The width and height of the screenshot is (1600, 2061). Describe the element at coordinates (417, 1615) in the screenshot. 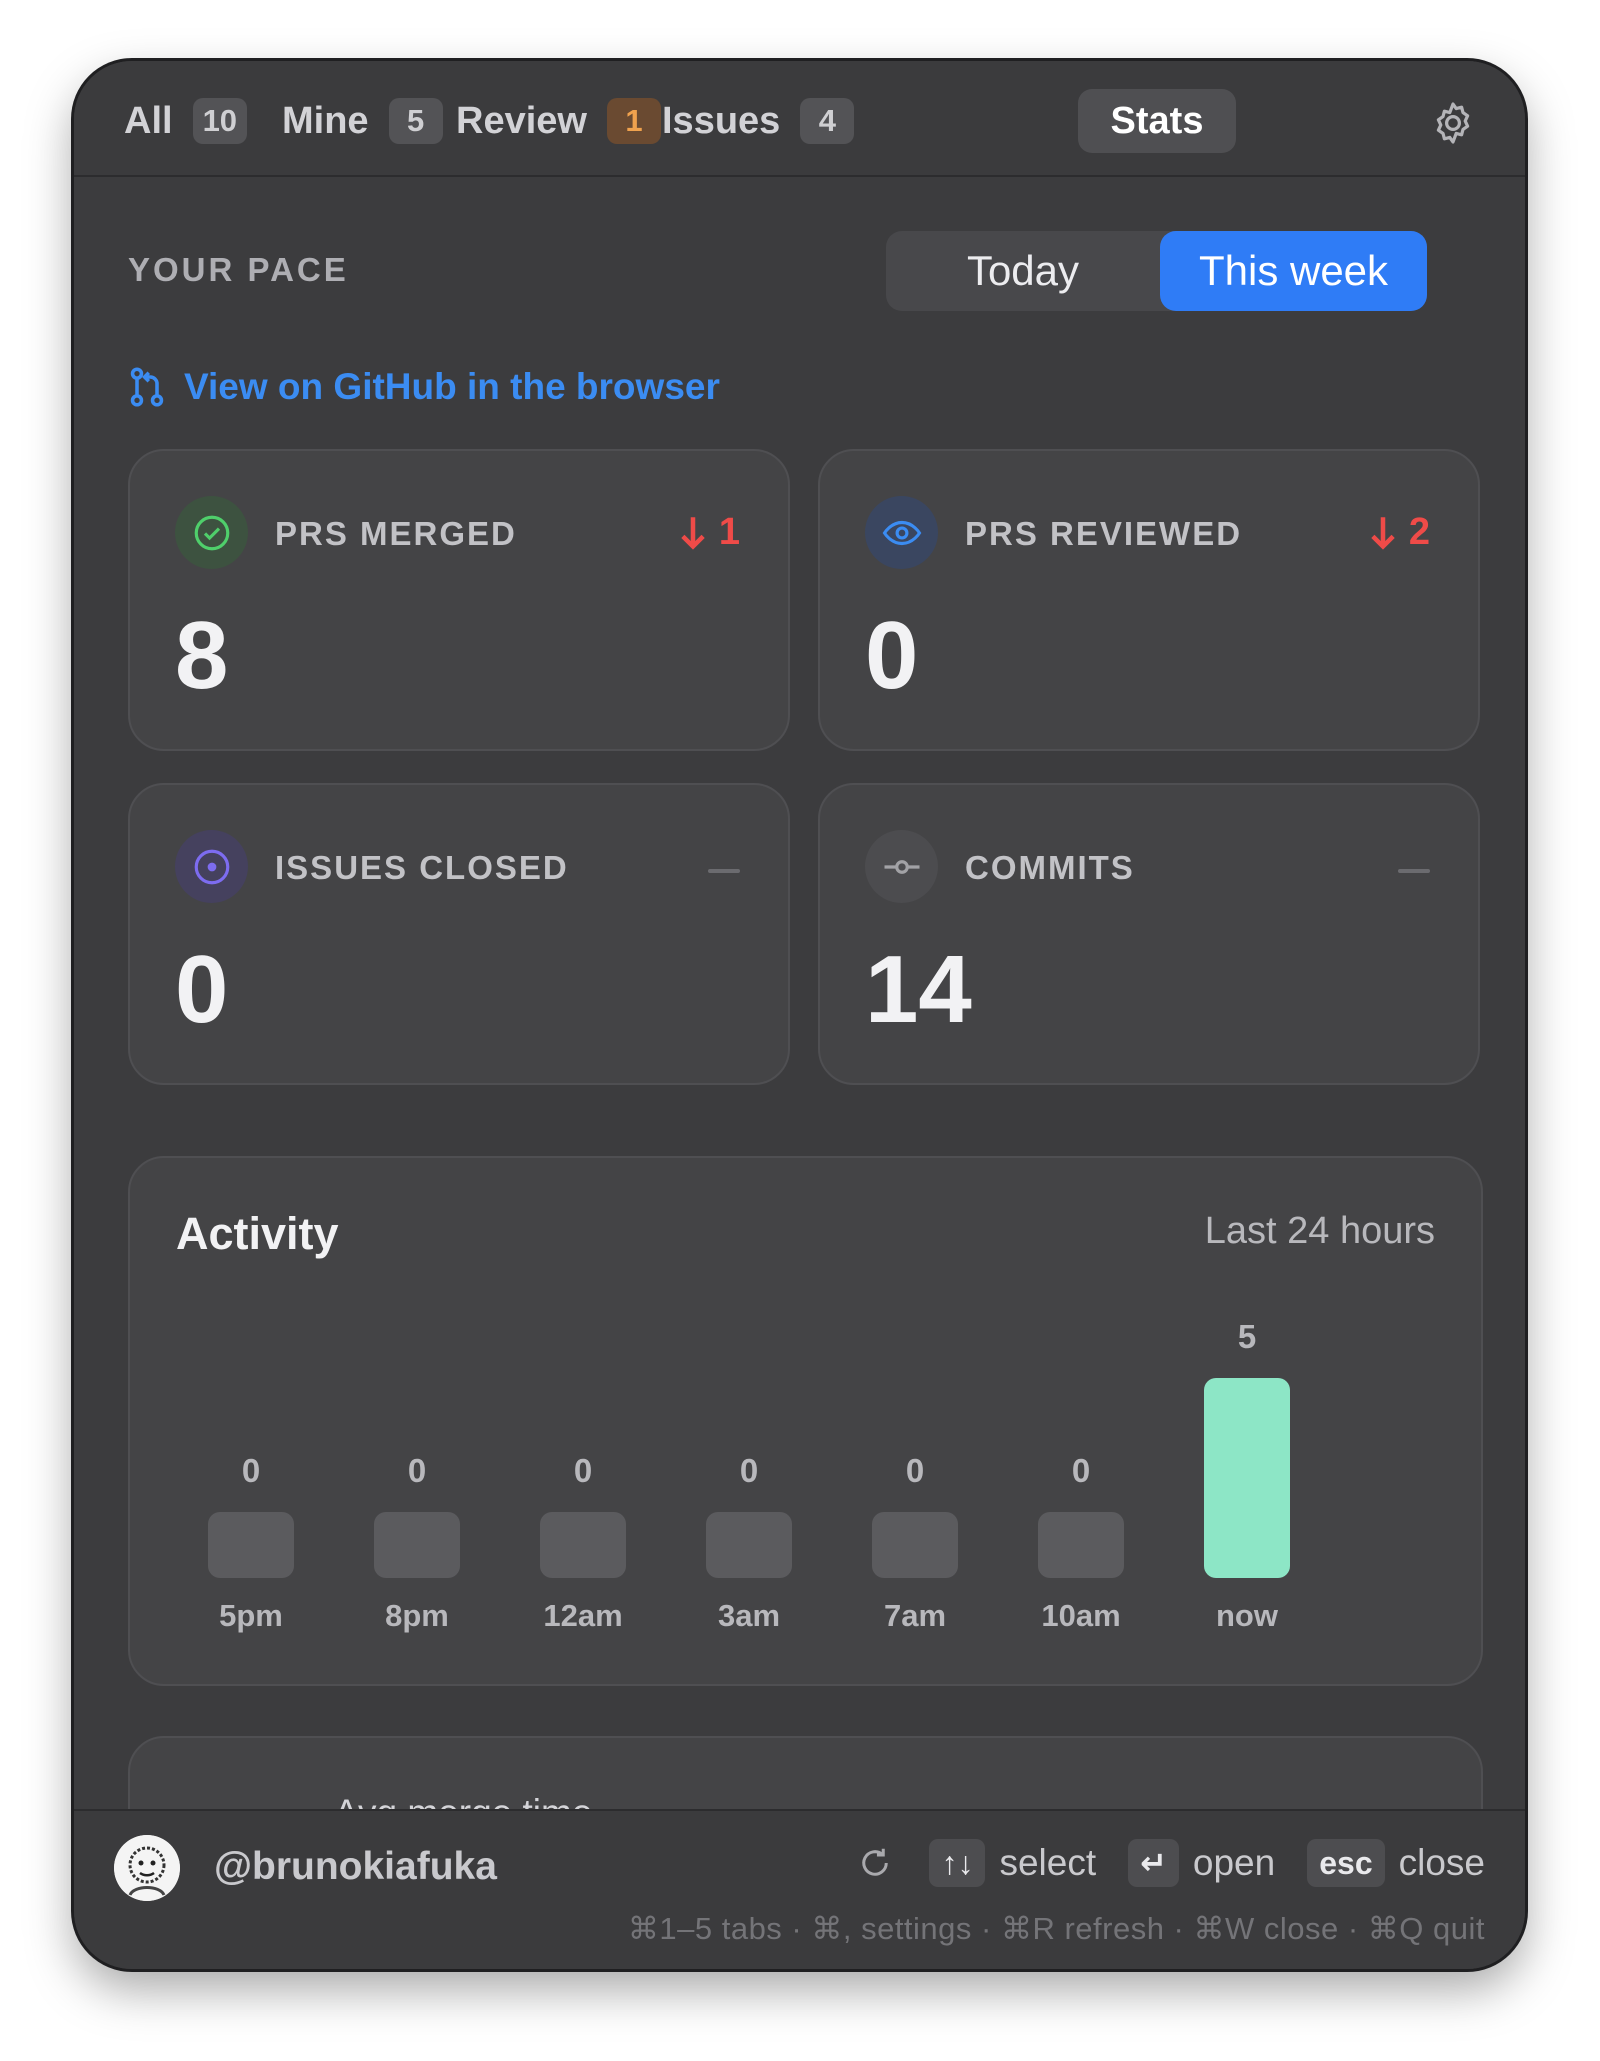

I see `activity-bar-label: 8pm` at that location.